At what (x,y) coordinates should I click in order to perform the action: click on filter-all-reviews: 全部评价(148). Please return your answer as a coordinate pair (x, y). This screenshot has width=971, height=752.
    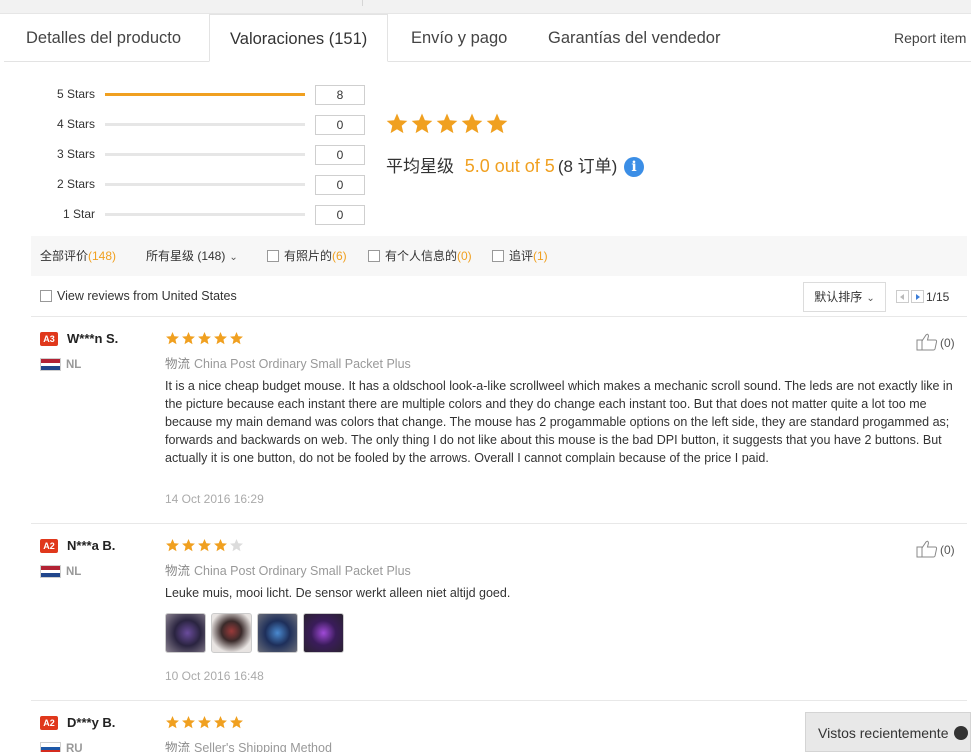
    Looking at the image, I should click on (78, 256).